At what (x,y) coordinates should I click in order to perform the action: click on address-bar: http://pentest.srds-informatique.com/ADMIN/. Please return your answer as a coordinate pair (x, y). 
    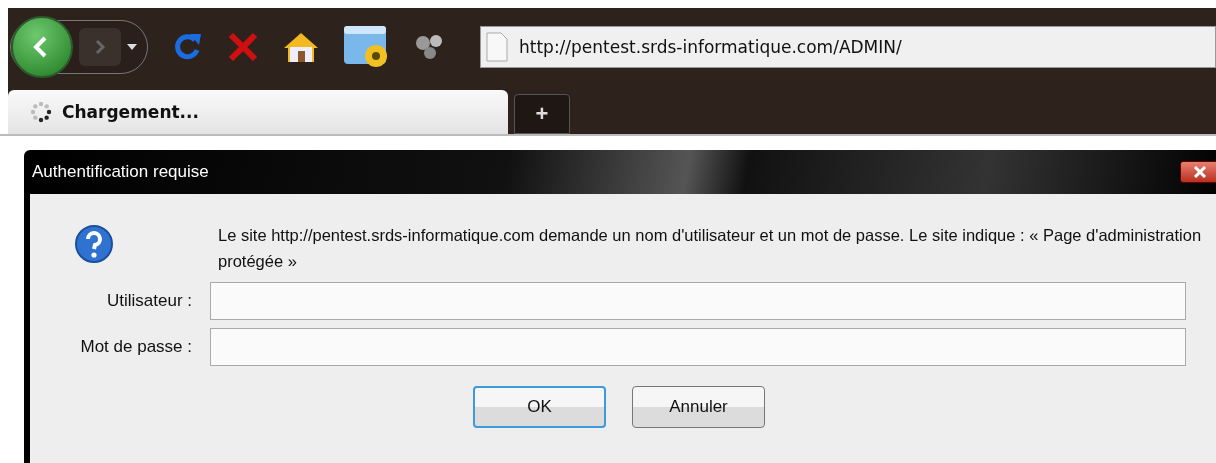
    Looking at the image, I should click on (848, 47).